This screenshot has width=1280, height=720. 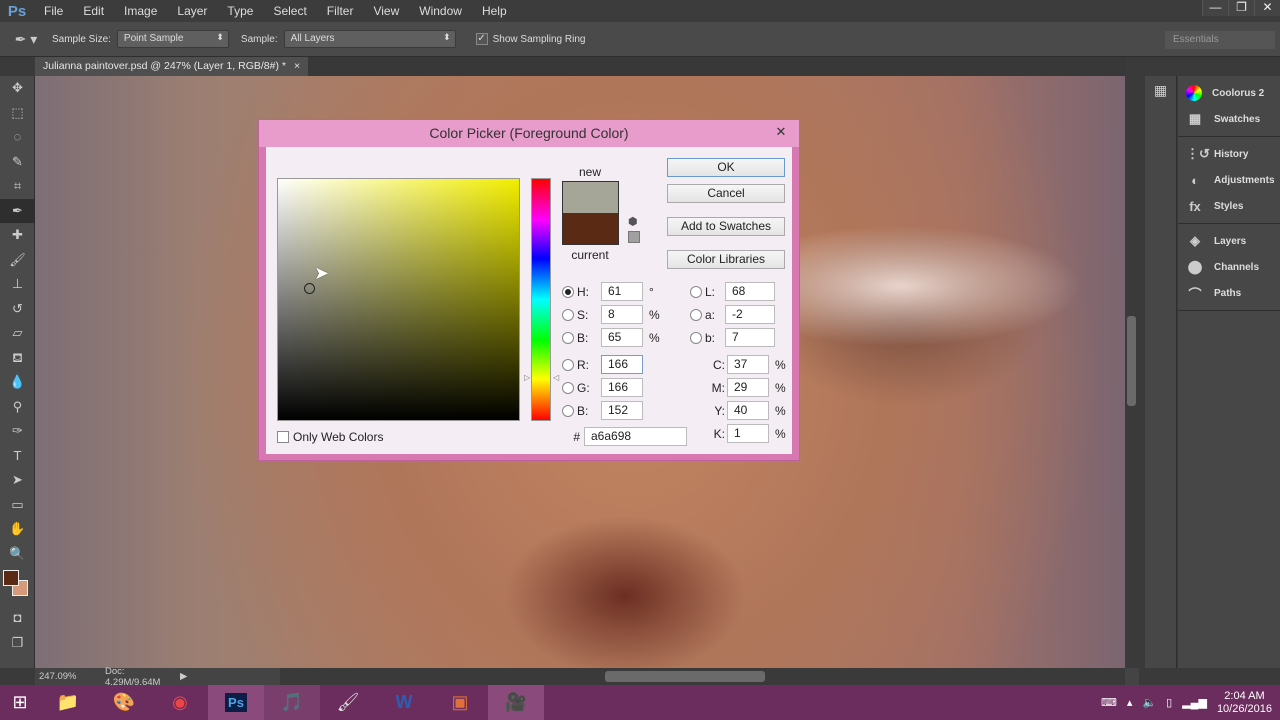 I want to click on marquee-tool-icon: ⬚, so click(x=17, y=113).